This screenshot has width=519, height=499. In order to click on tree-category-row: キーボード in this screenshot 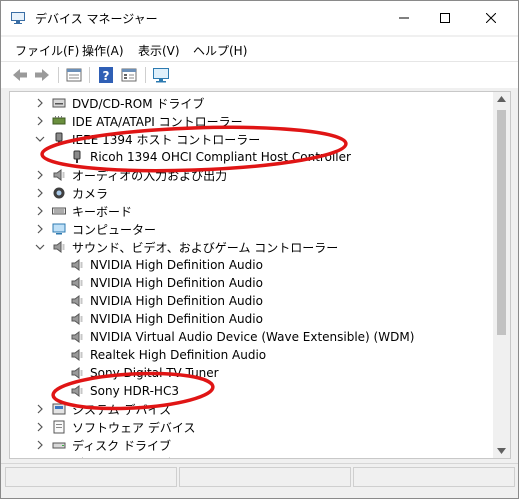, I will do `click(83, 211)`.